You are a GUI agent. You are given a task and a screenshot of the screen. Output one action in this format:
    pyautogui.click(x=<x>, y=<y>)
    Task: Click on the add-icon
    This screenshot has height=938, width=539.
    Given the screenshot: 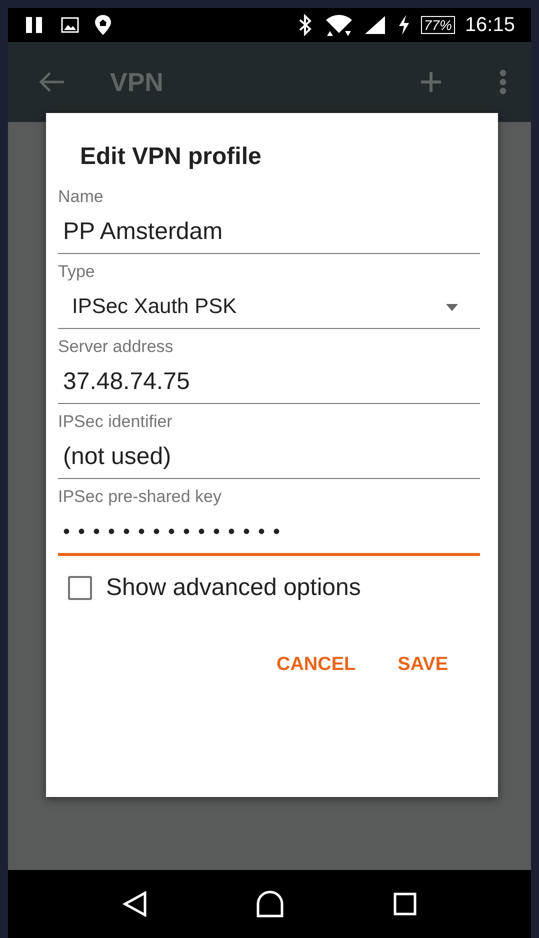 What is the action you would take?
    pyautogui.click(x=431, y=82)
    